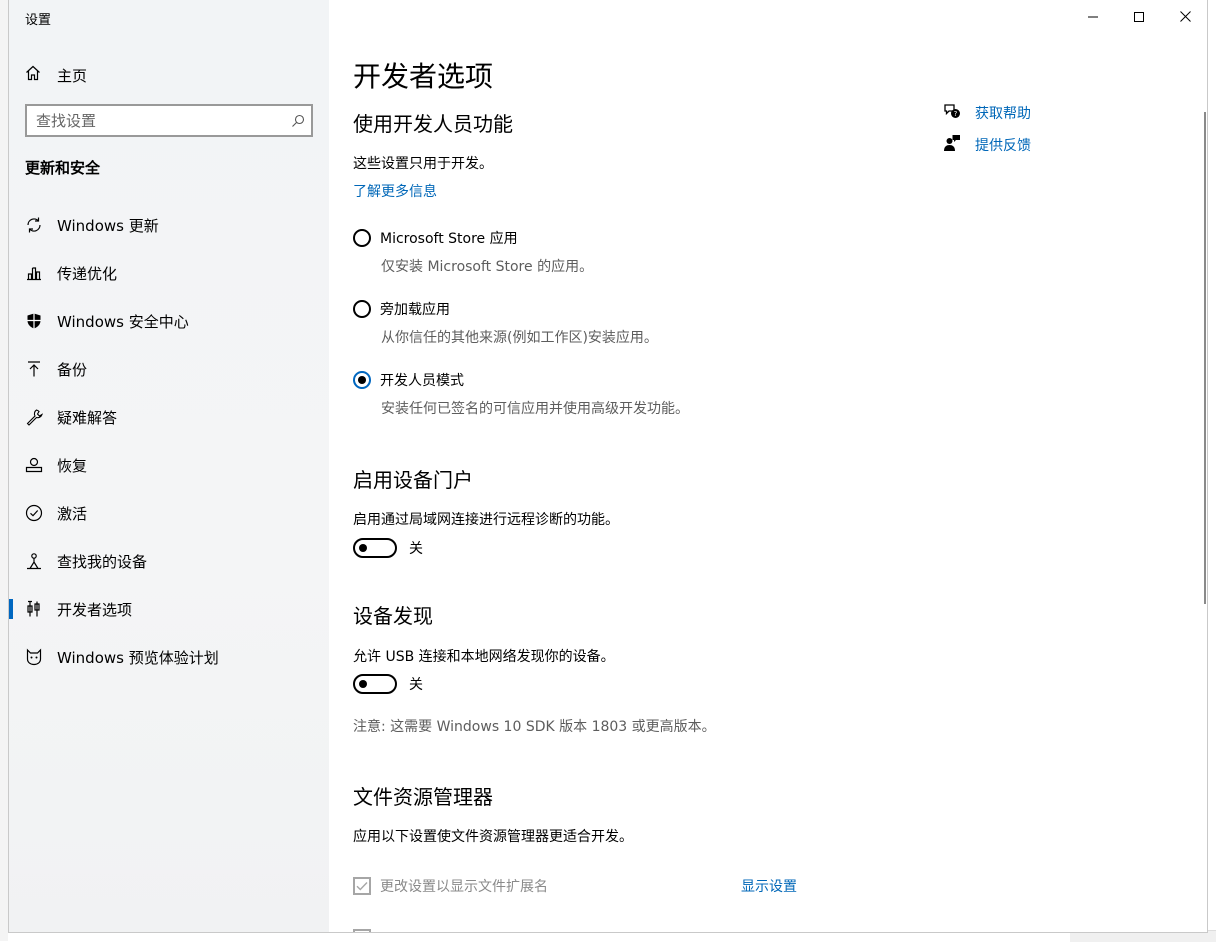 This screenshot has height=942, width=1216. Describe the element at coordinates (34, 513) in the screenshot. I see `check-circle-icon` at that location.